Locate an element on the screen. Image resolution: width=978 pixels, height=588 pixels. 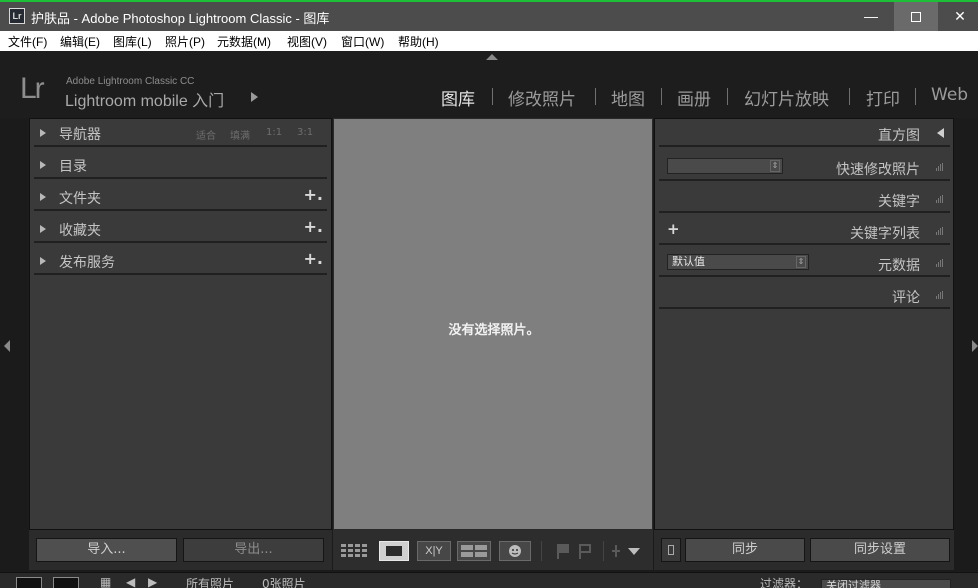
auto-sync-toggle is located at coordinates (671, 550).